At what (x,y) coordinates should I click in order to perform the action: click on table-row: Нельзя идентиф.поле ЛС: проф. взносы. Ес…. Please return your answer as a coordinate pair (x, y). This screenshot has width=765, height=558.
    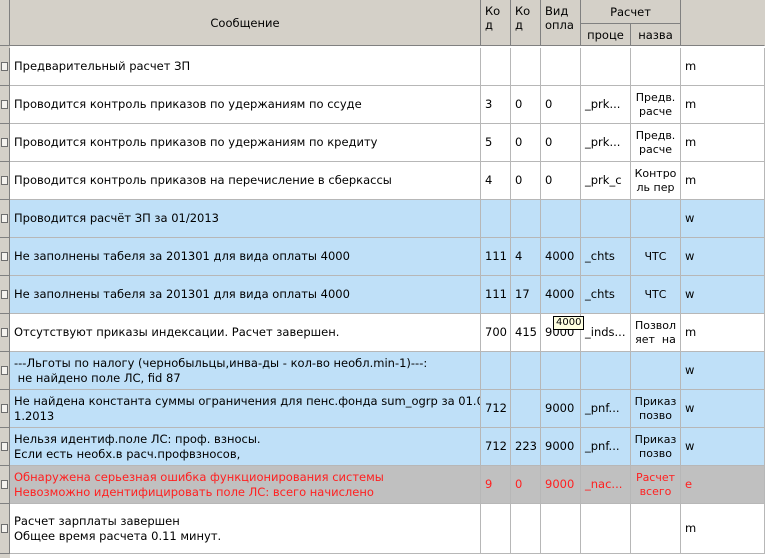
    Looking at the image, I should click on (382, 447).